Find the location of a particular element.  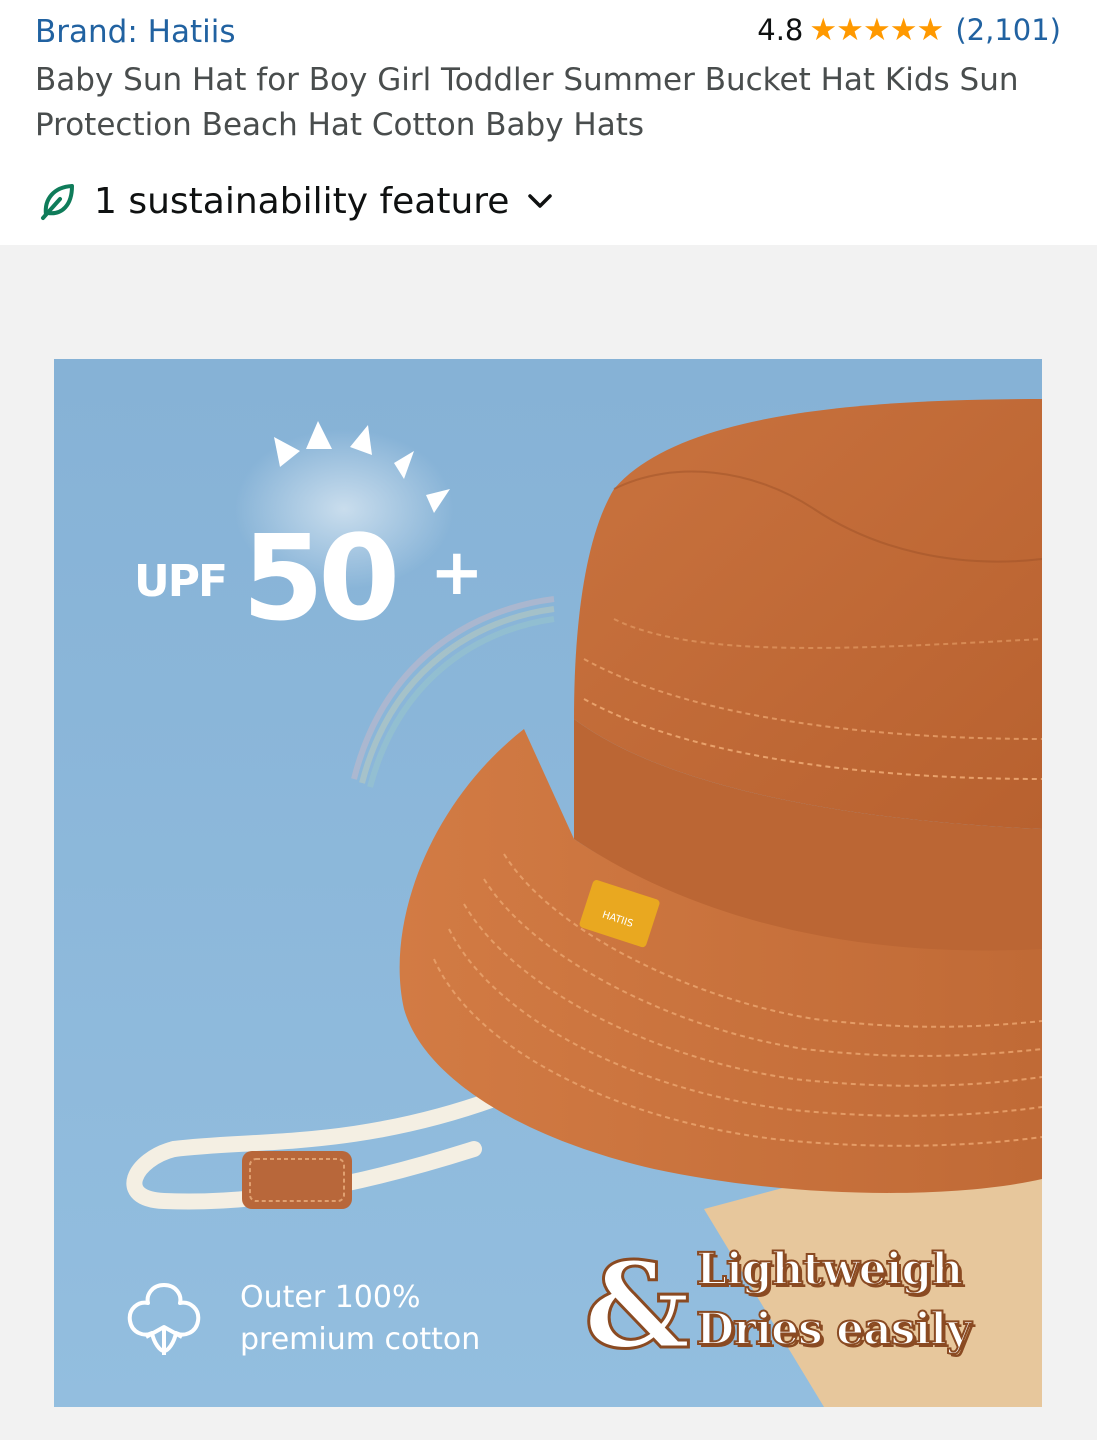

cotton-flower-icon is located at coordinates (164, 1319).